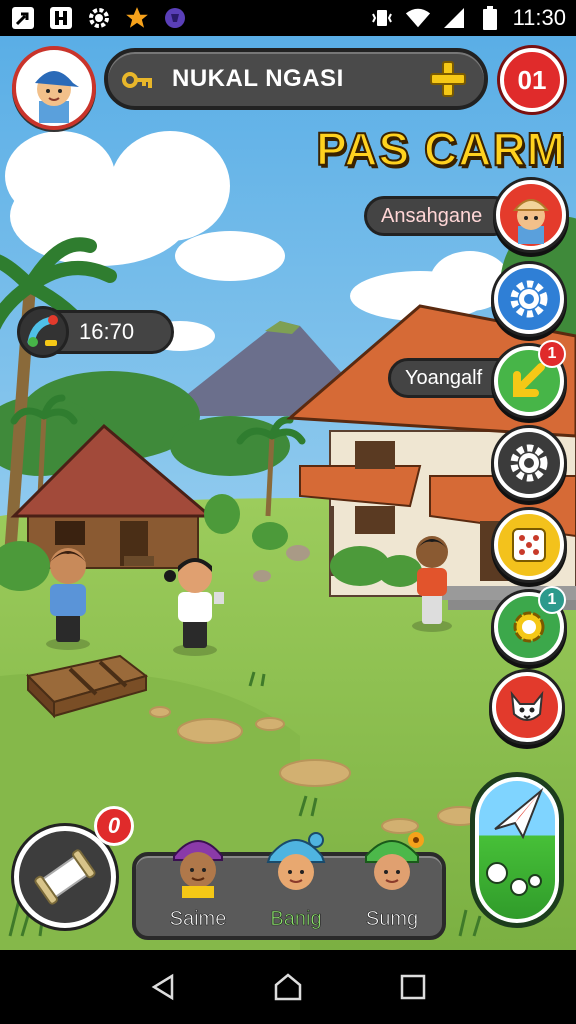 The width and height of the screenshot is (576, 1024). I want to click on nav-home-button, so click(288, 987).